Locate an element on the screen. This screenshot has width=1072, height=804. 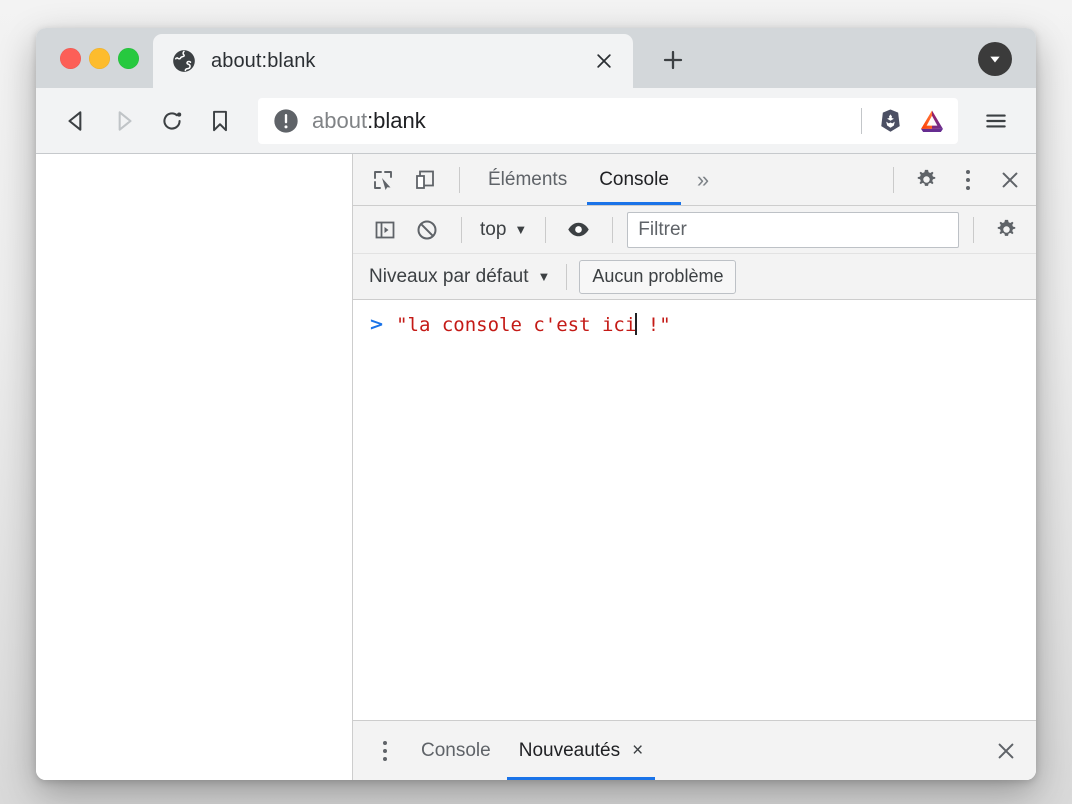
reload-button is located at coordinates (172, 121).